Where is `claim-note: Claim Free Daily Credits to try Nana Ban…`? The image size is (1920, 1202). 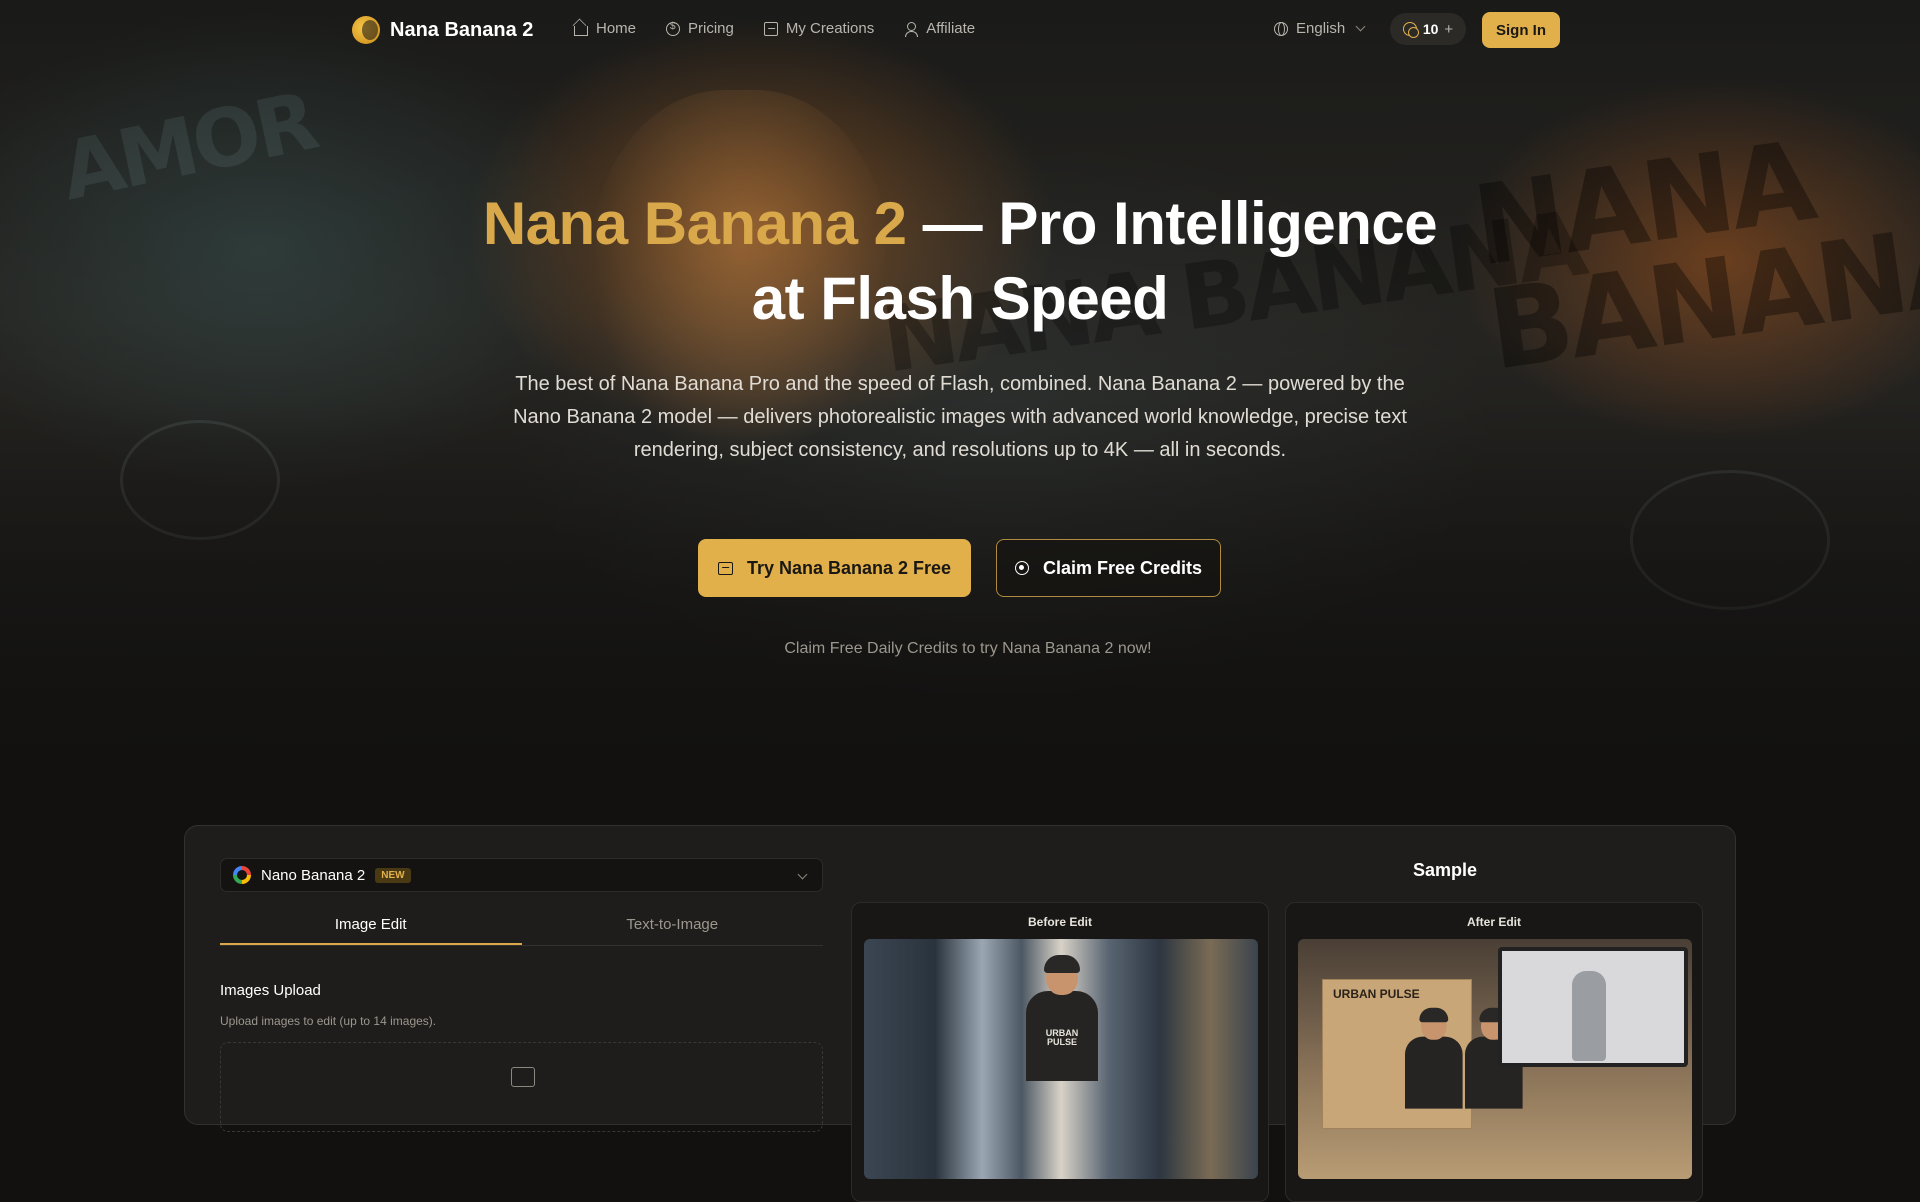 claim-note: Claim Free Daily Credits to try Nana Ban… is located at coordinates (968, 648).